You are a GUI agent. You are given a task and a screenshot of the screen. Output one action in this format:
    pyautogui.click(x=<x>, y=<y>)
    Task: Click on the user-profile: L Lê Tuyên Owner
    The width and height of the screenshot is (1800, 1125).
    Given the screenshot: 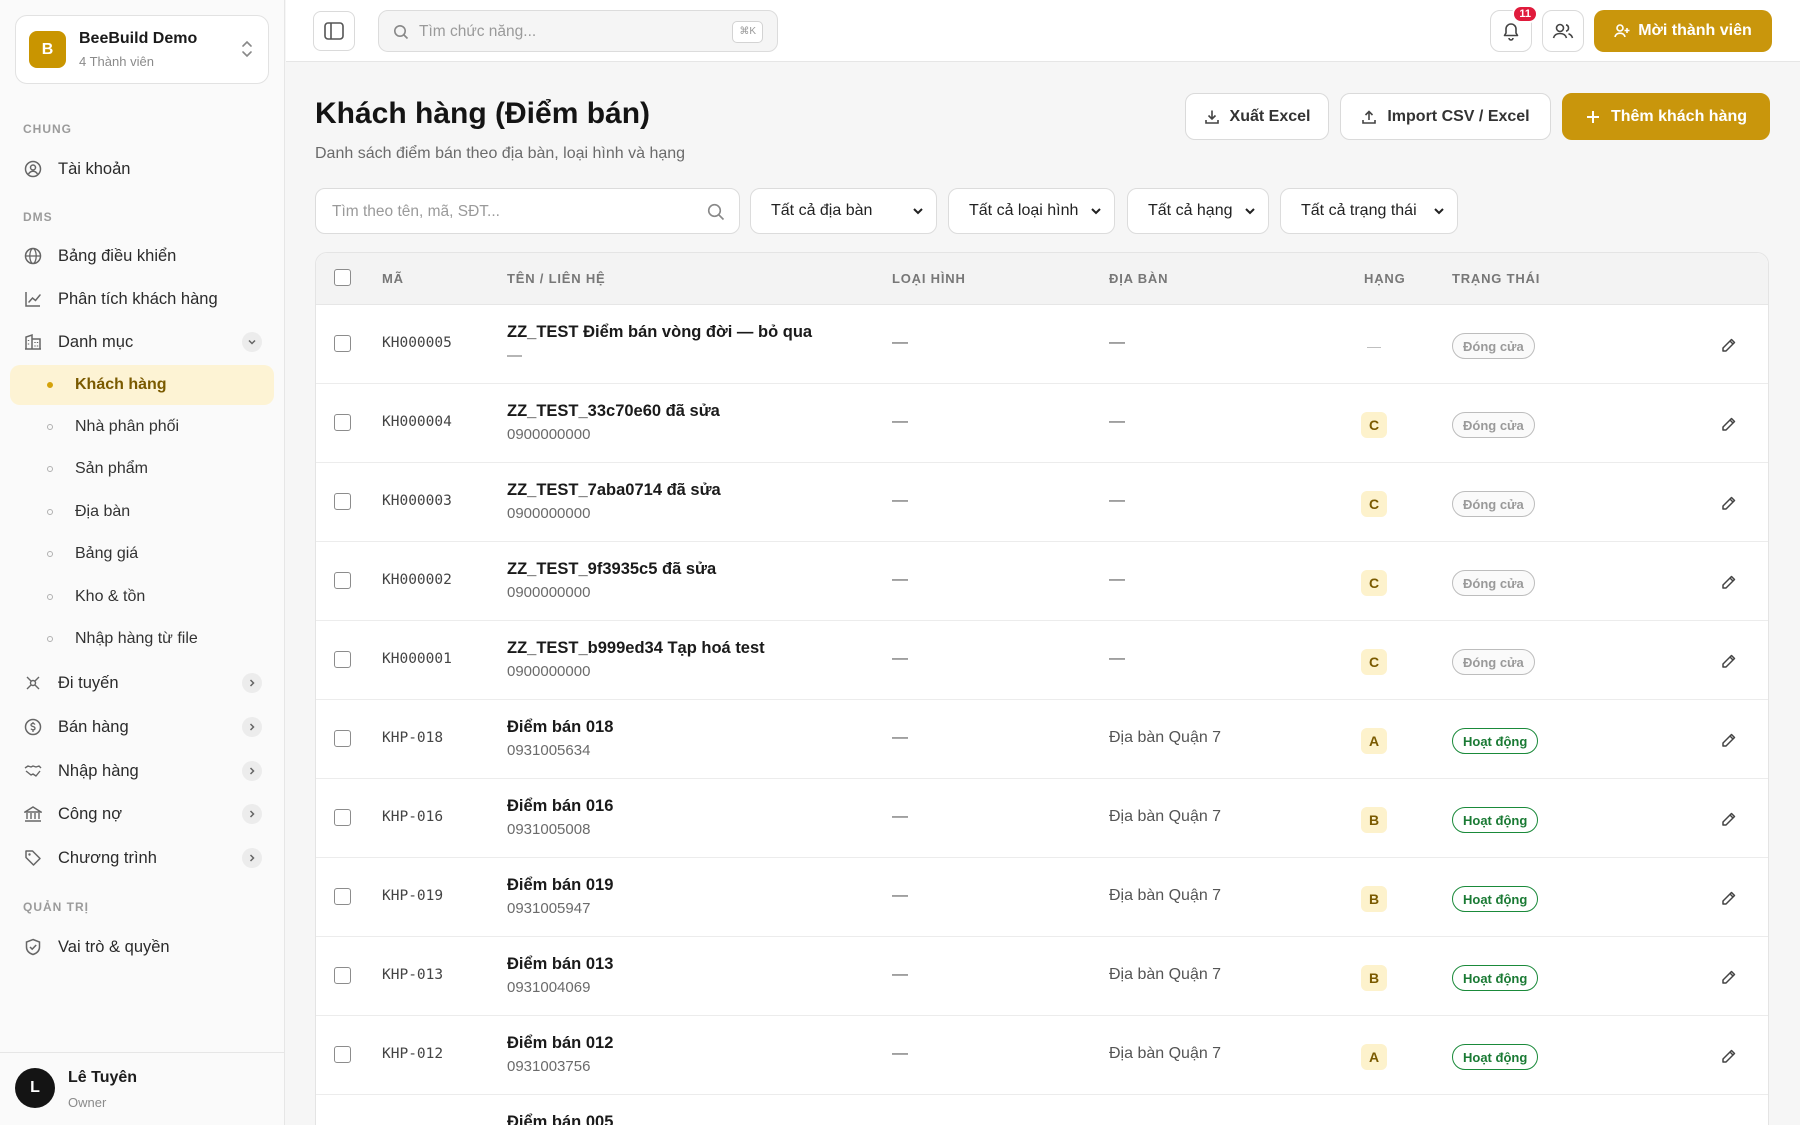 What is the action you would take?
    pyautogui.click(x=142, y=1088)
    